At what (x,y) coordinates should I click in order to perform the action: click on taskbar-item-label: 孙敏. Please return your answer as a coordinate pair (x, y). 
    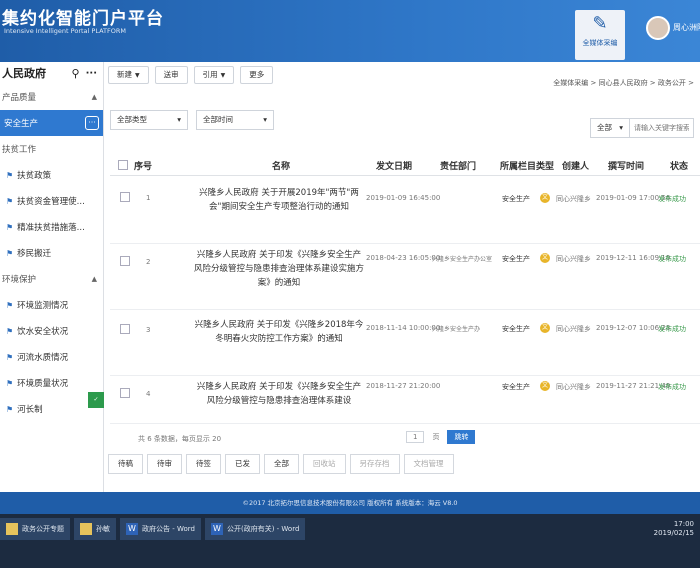
    Looking at the image, I should click on (103, 529).